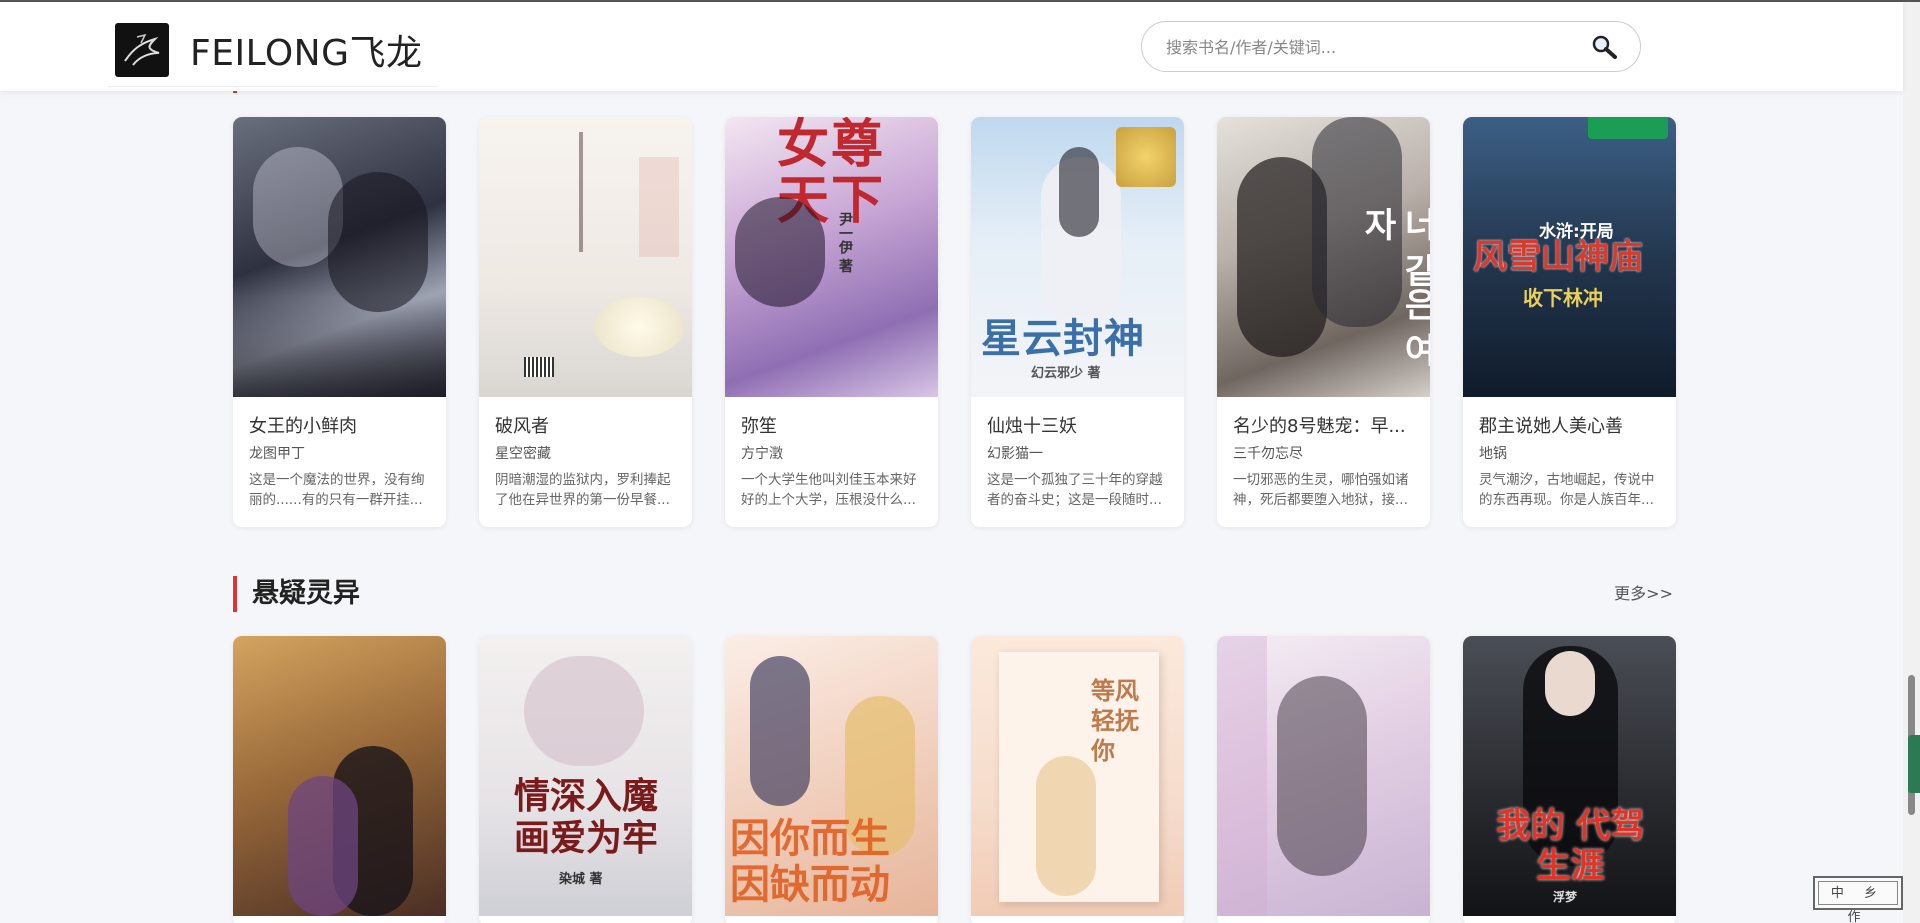 The width and height of the screenshot is (1920, 923). I want to click on search-button, so click(1604, 47).